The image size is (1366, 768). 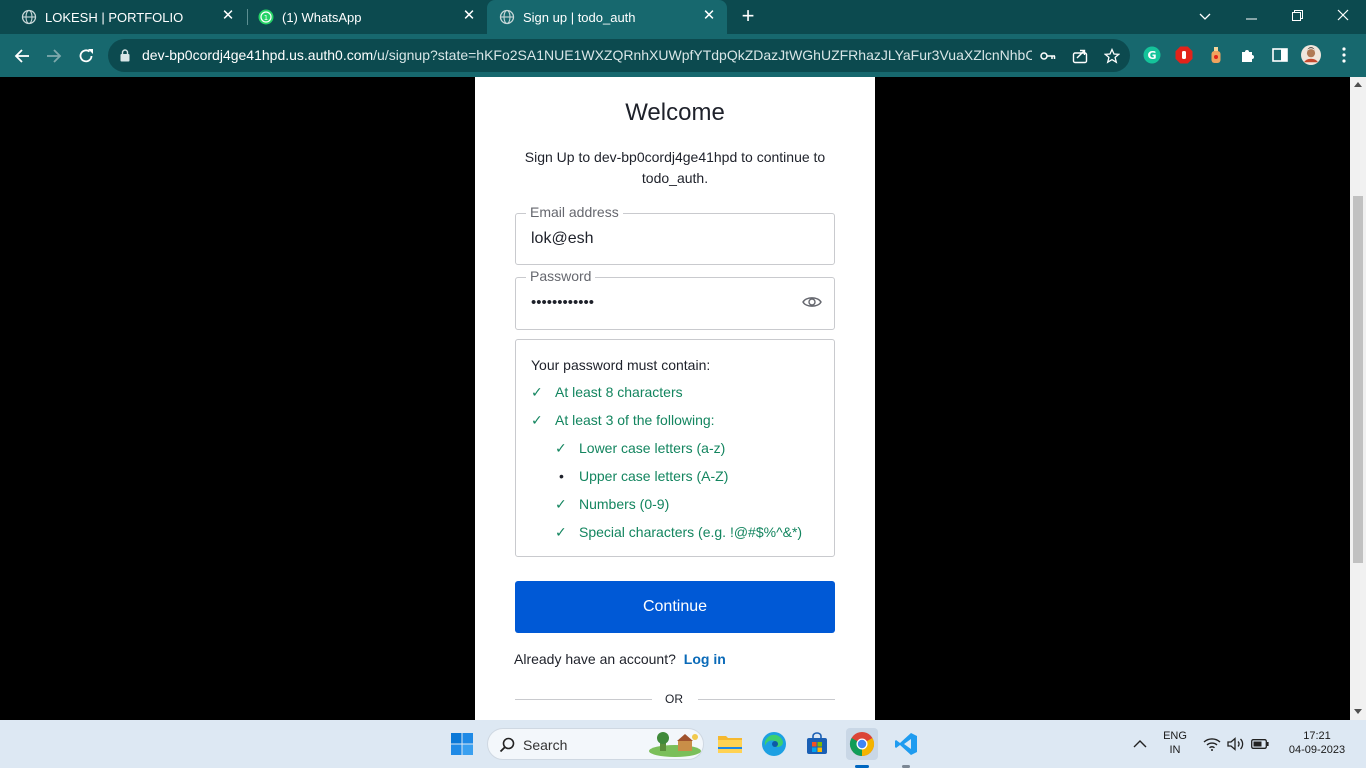 I want to click on grammarly-icon: G, so click(x=1152, y=55).